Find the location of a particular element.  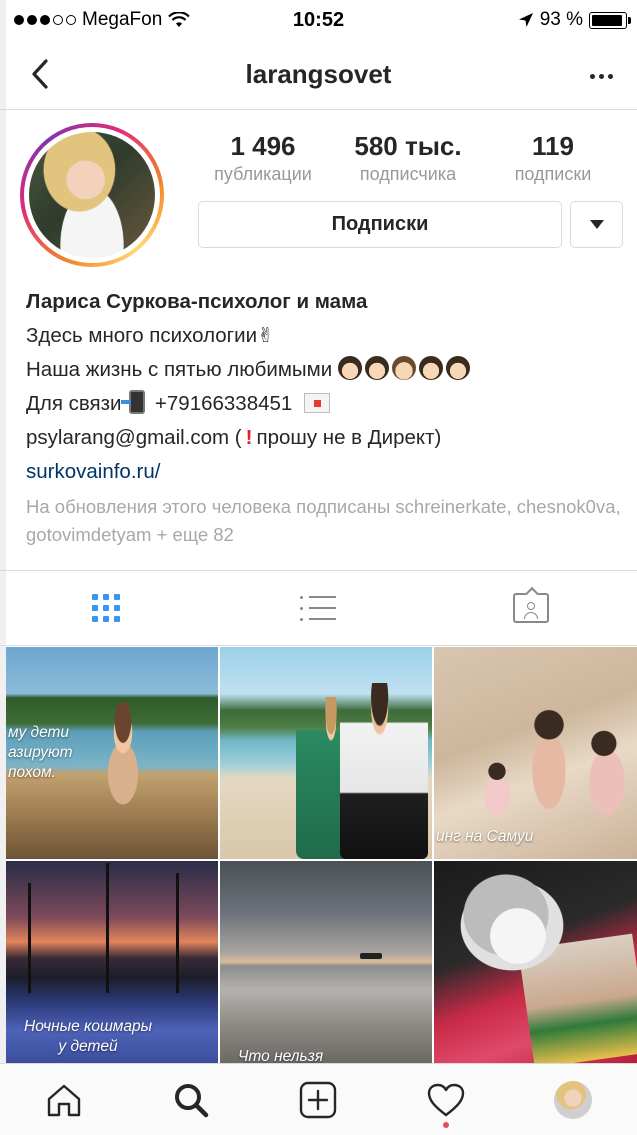

tab-grid is located at coordinates (106, 608).